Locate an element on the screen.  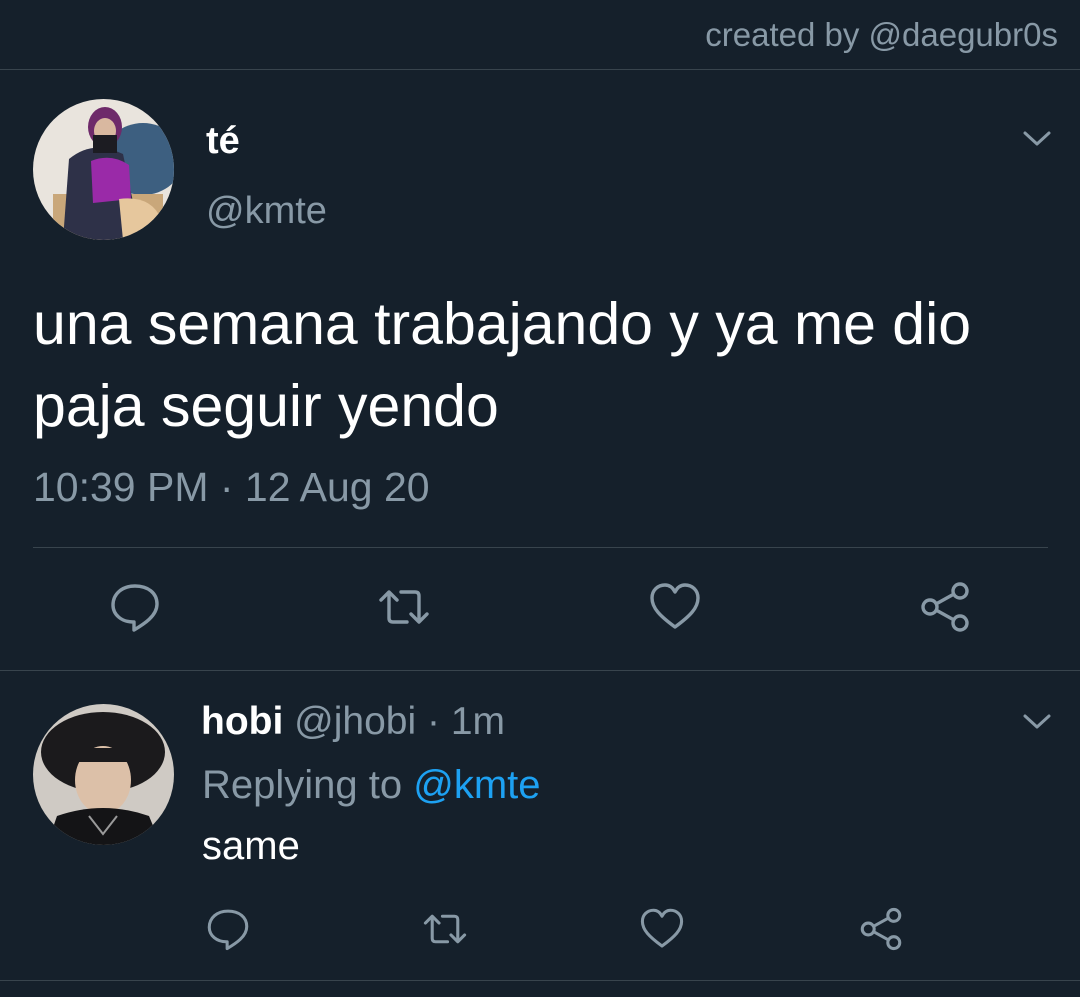
avatar-main is located at coordinates (103, 169).